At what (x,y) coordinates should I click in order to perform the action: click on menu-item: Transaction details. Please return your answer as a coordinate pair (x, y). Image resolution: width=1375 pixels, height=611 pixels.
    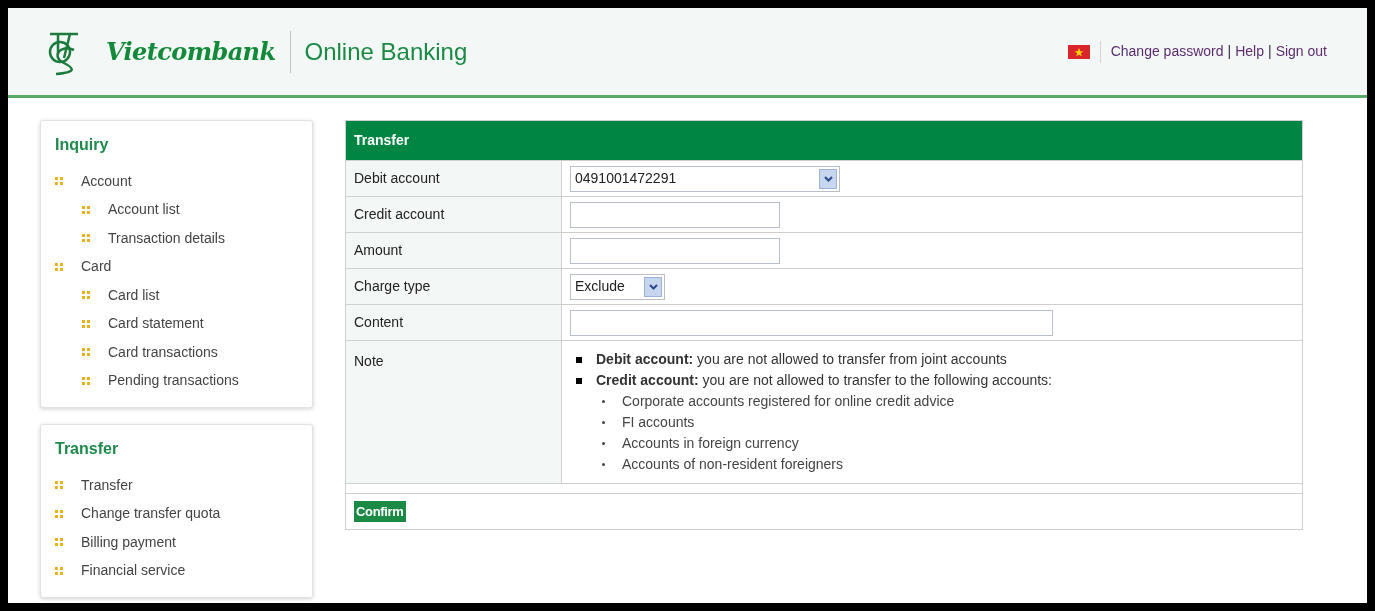
    Looking at the image, I should click on (166, 238).